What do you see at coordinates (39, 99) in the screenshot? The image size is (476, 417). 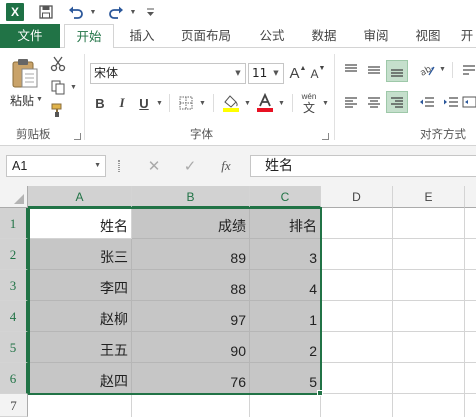 I see `paste-dropdown-icon: ▼` at bounding box center [39, 99].